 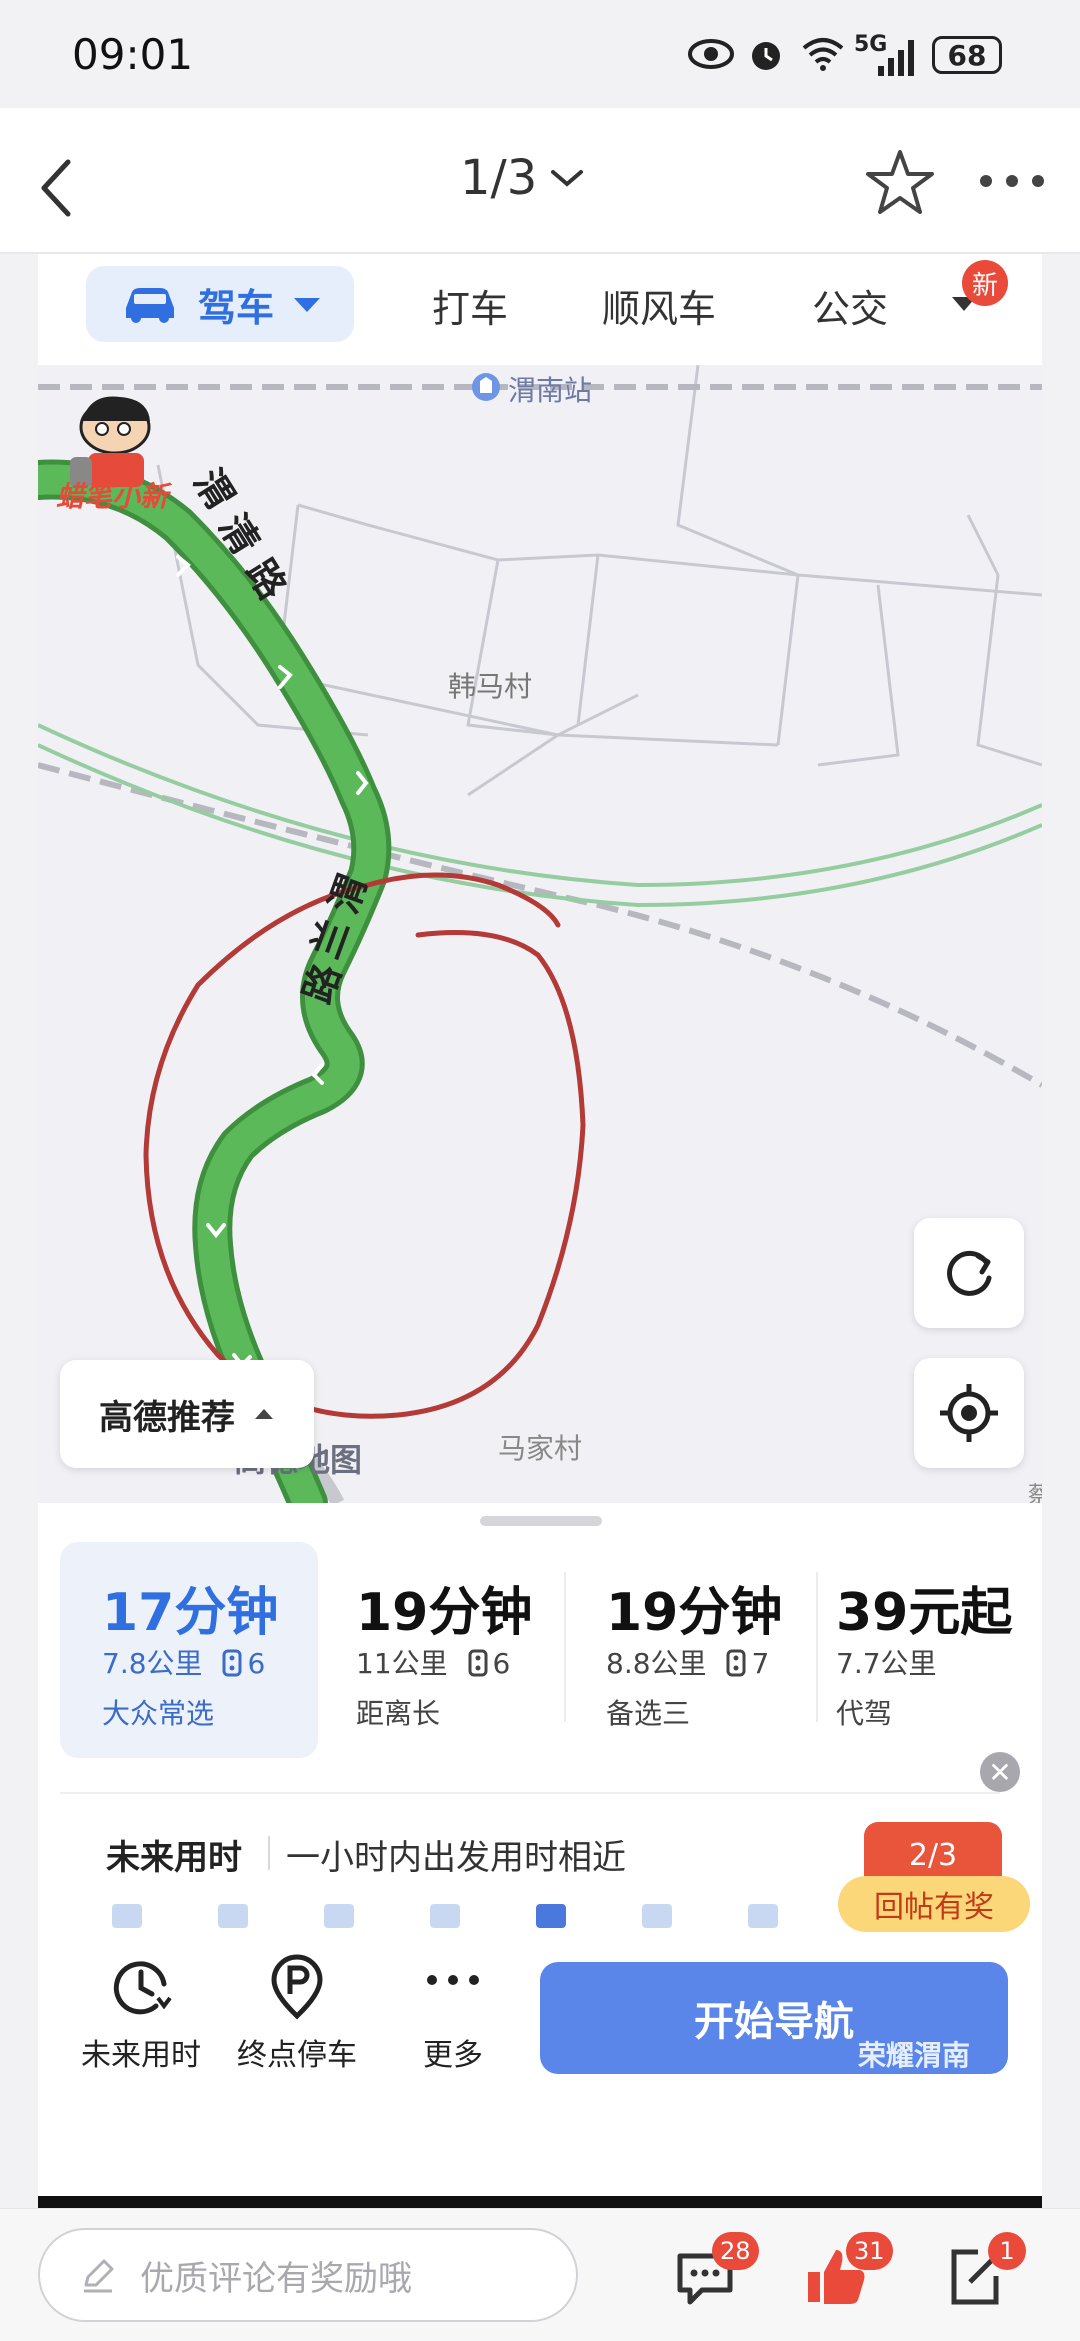 I want to click on new-badge: 新, so click(x=985, y=283).